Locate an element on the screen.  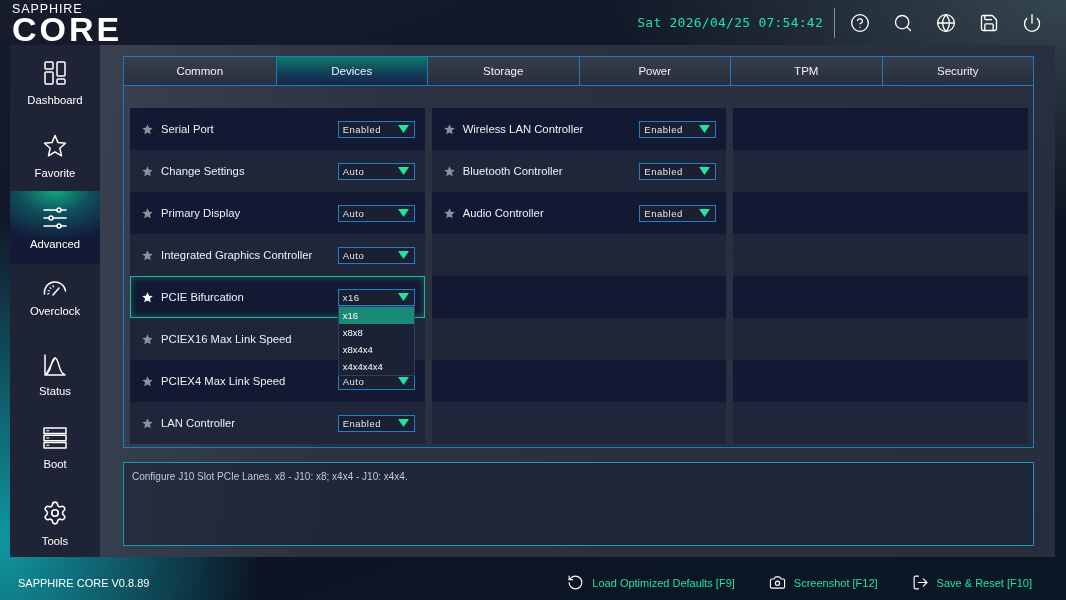
tab: TPM is located at coordinates (806, 71).